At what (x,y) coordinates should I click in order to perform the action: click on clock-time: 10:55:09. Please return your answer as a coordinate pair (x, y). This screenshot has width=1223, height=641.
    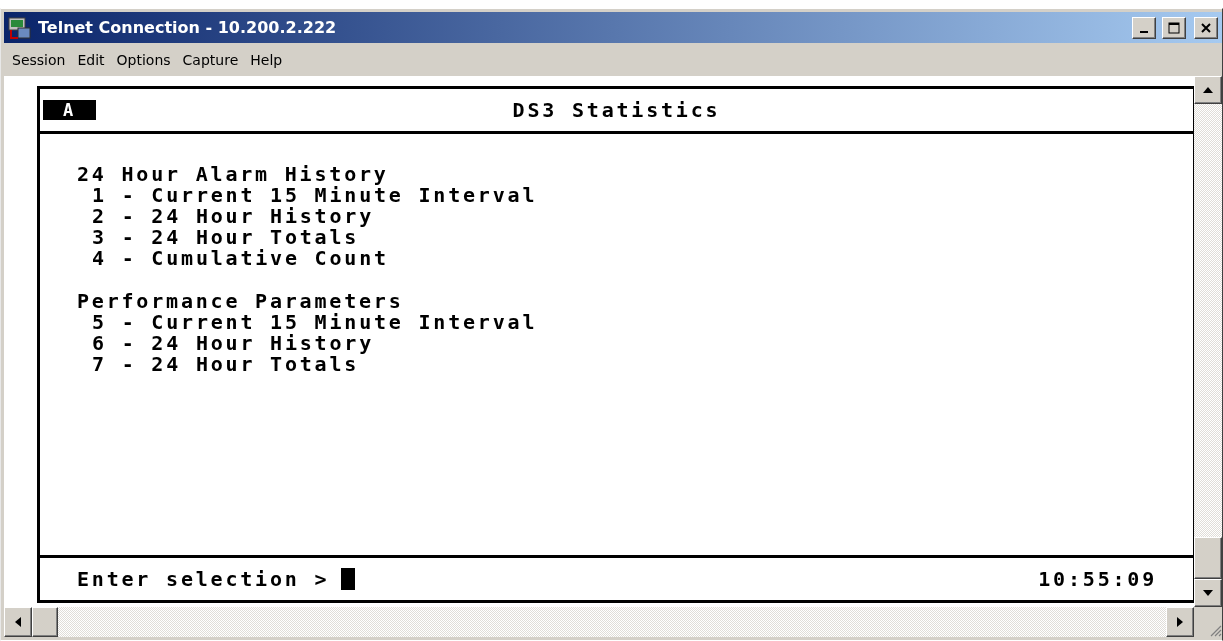
    Looking at the image, I should click on (1097, 579).